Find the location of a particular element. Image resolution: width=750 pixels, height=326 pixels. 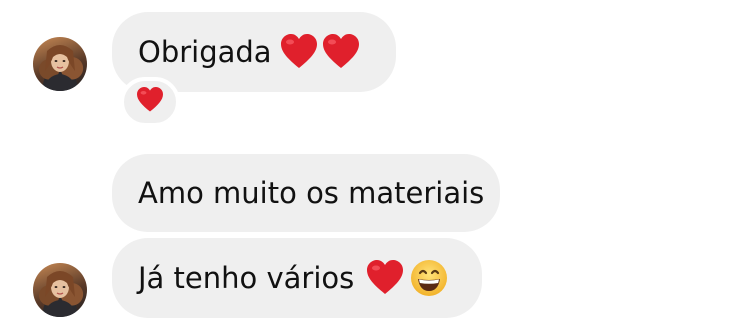

message-bubble: Já tenho vários is located at coordinates (297, 278).